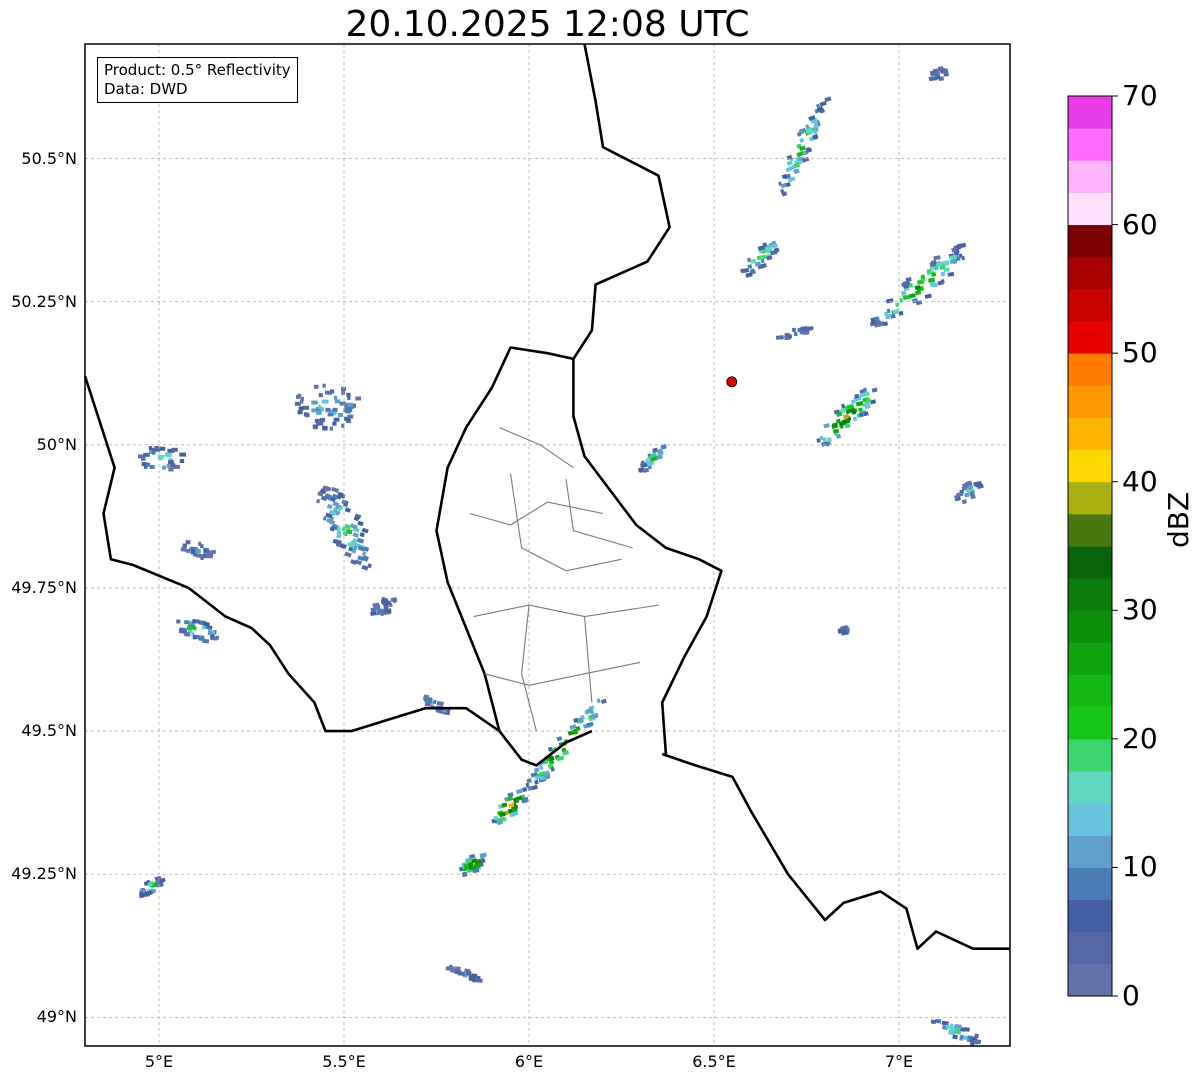 The height and width of the screenshot is (1081, 1202). Describe the element at coordinates (1140, 738) in the screenshot. I see `colorbar-tick-label: 20` at that location.